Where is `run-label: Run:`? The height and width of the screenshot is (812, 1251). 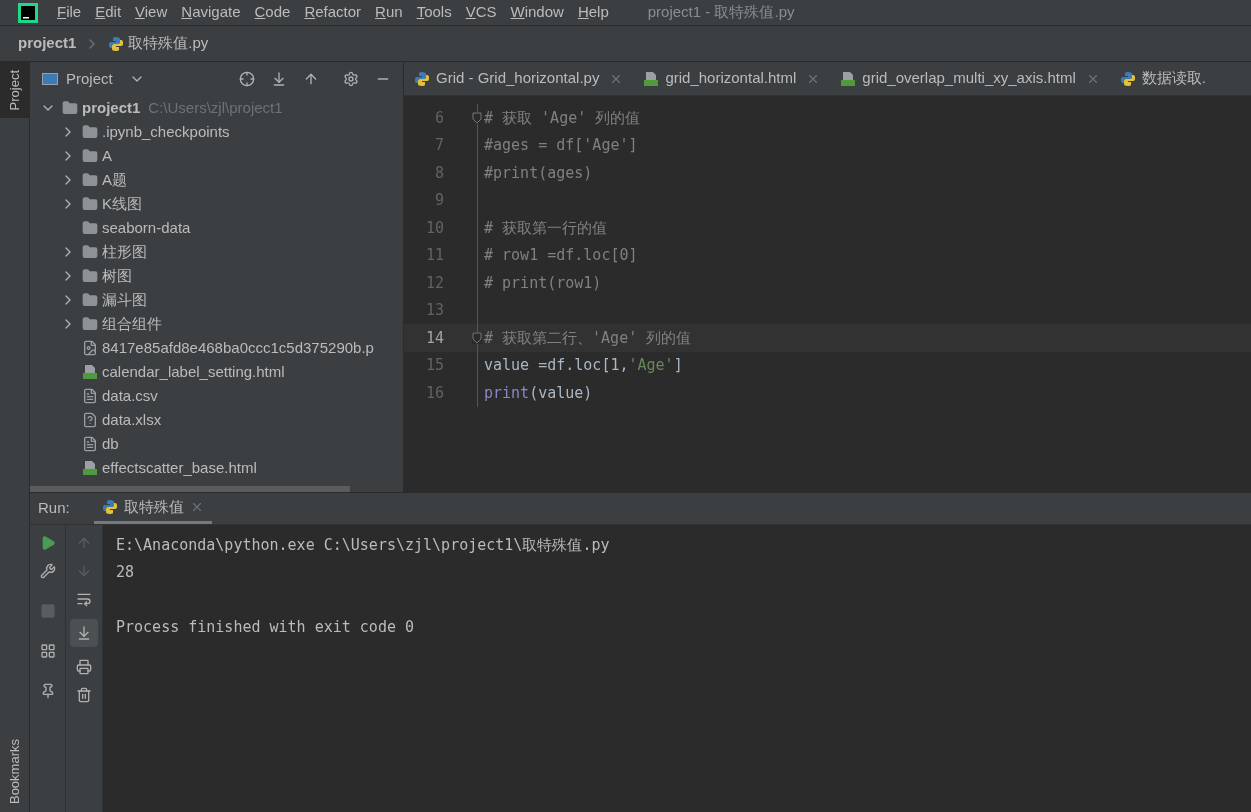
run-label: Run: is located at coordinates (54, 508).